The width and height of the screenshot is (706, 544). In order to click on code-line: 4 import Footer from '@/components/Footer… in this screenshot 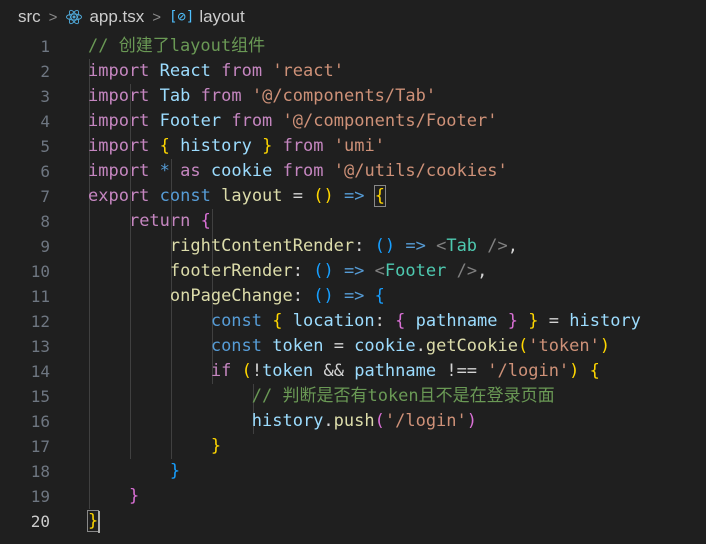, I will do `click(353, 121)`.